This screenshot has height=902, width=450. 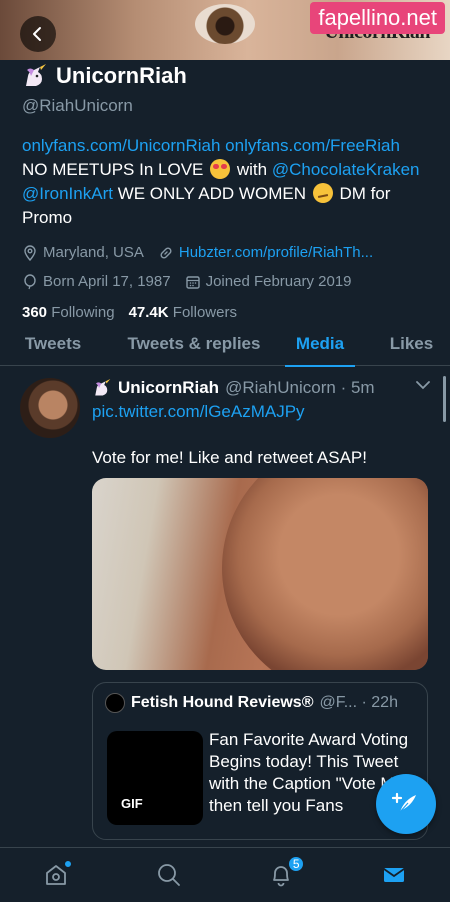 I want to click on tweet-header: UnicornRiah @RiahUnicorn · 5m, so click(x=233, y=388).